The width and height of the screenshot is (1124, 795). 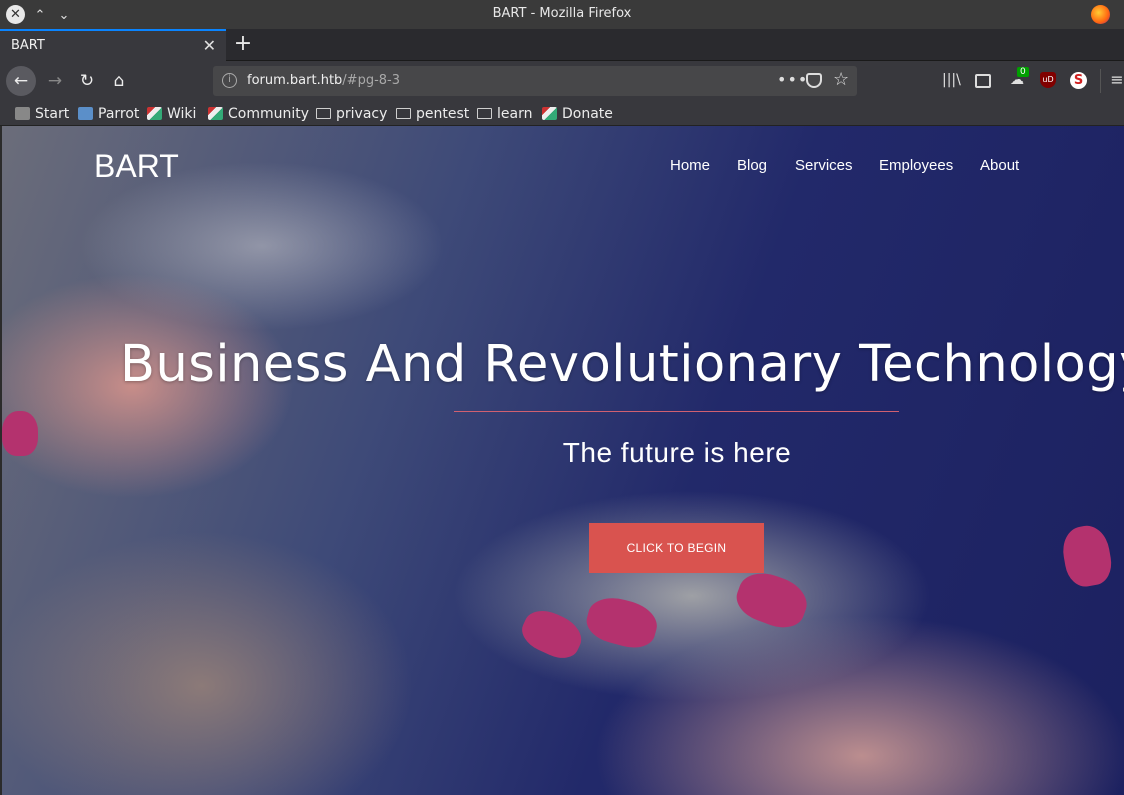 I want to click on nav-about: About, so click(x=999, y=165).